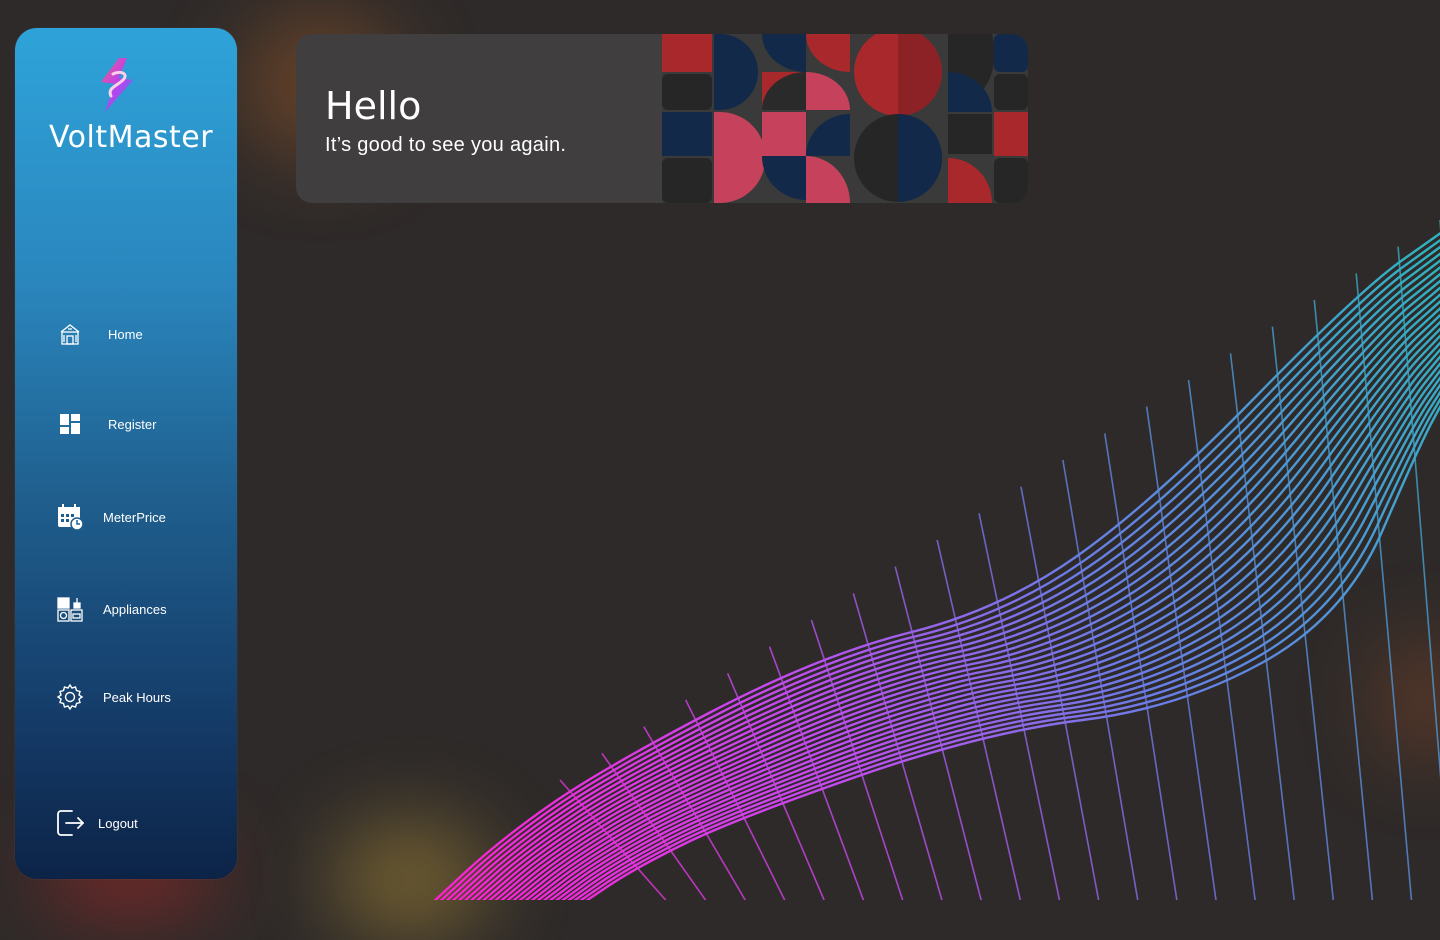  I want to click on logout-label: Logout, so click(118, 823).